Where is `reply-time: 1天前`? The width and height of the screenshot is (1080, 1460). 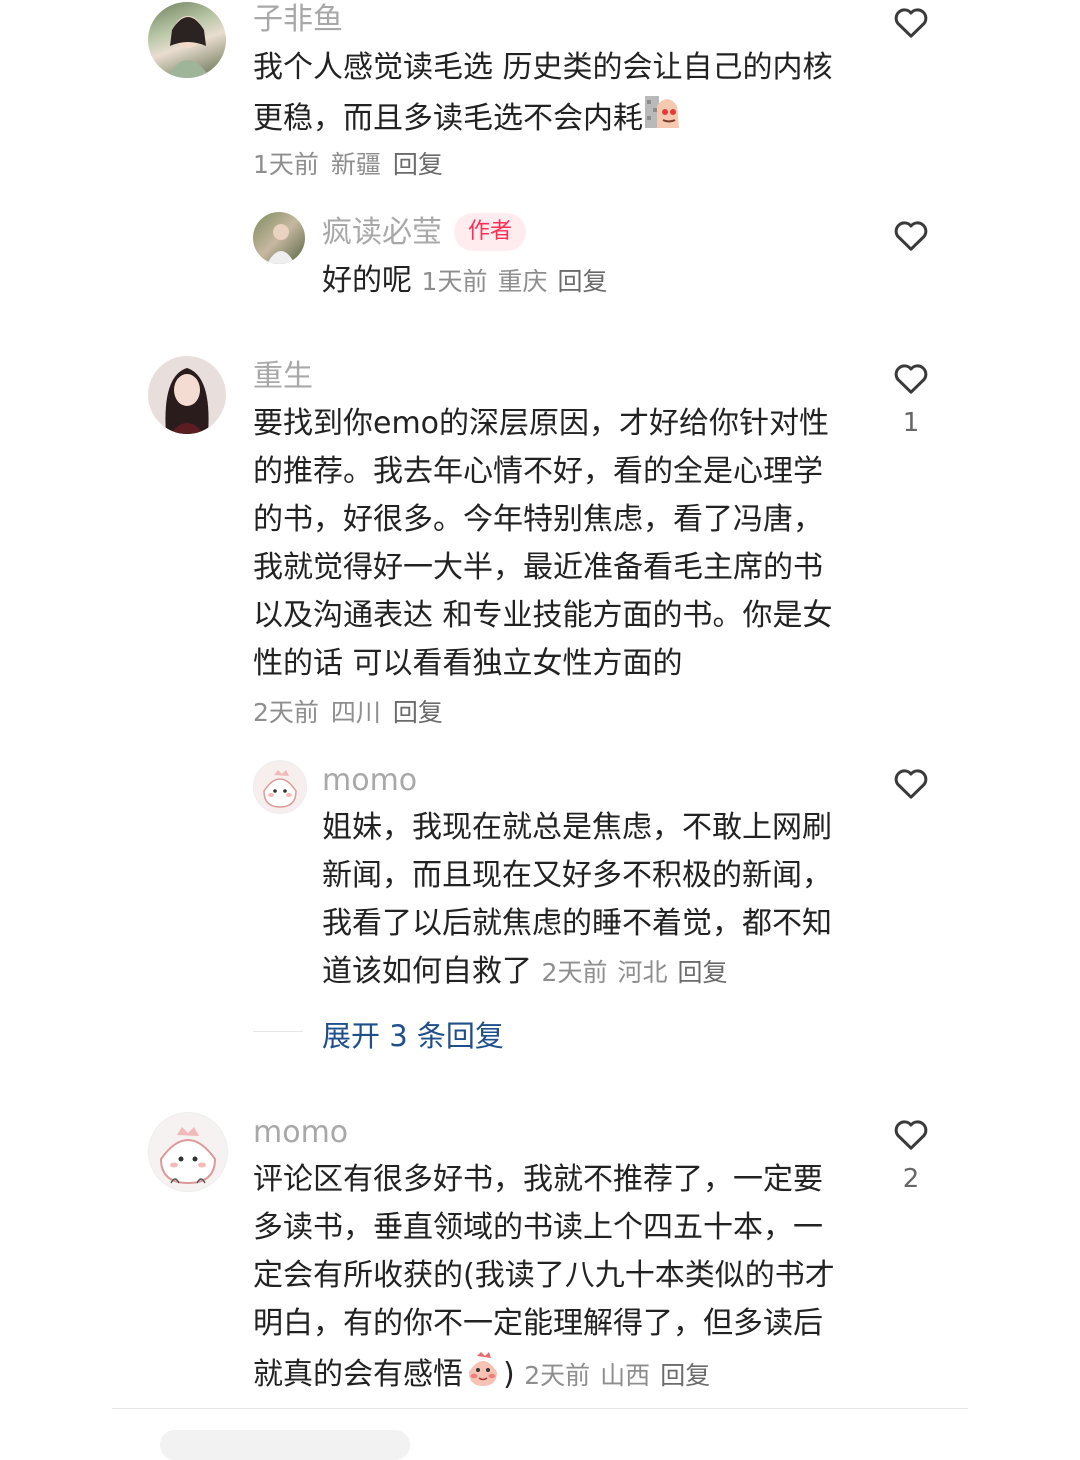
reply-time: 1天前 is located at coordinates (454, 281).